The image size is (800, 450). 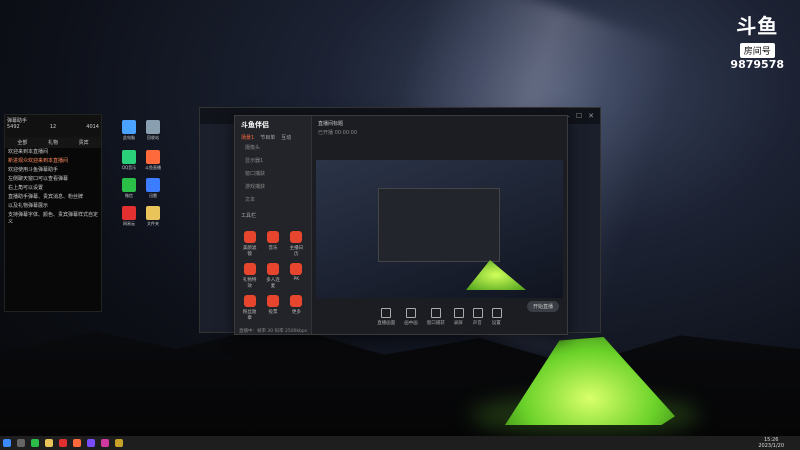 I want to click on wechat-icon, so click(x=35, y=443).